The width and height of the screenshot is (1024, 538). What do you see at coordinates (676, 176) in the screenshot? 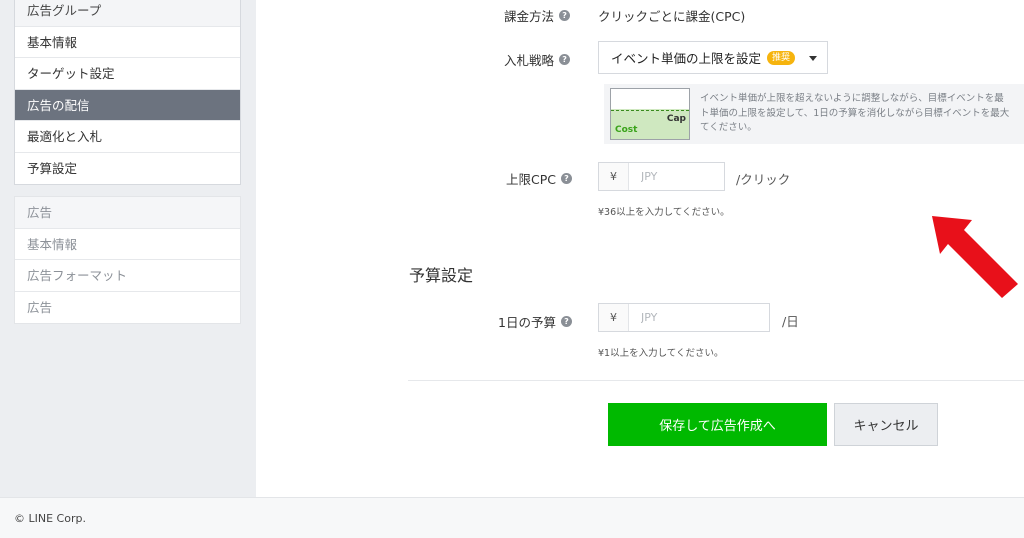
I see `max-cpc-input` at bounding box center [676, 176].